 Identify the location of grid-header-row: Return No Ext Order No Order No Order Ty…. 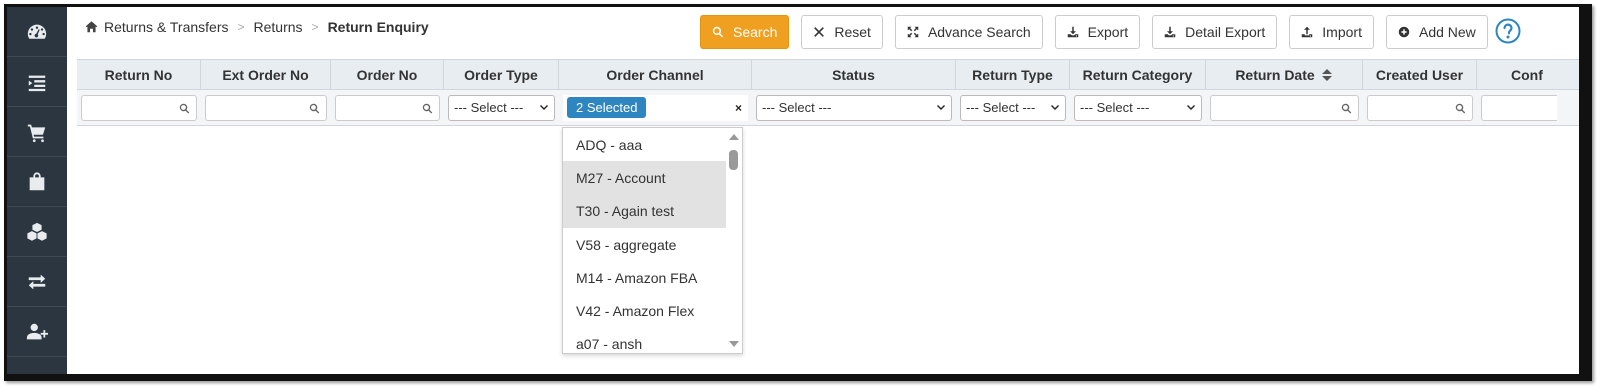
(828, 74).